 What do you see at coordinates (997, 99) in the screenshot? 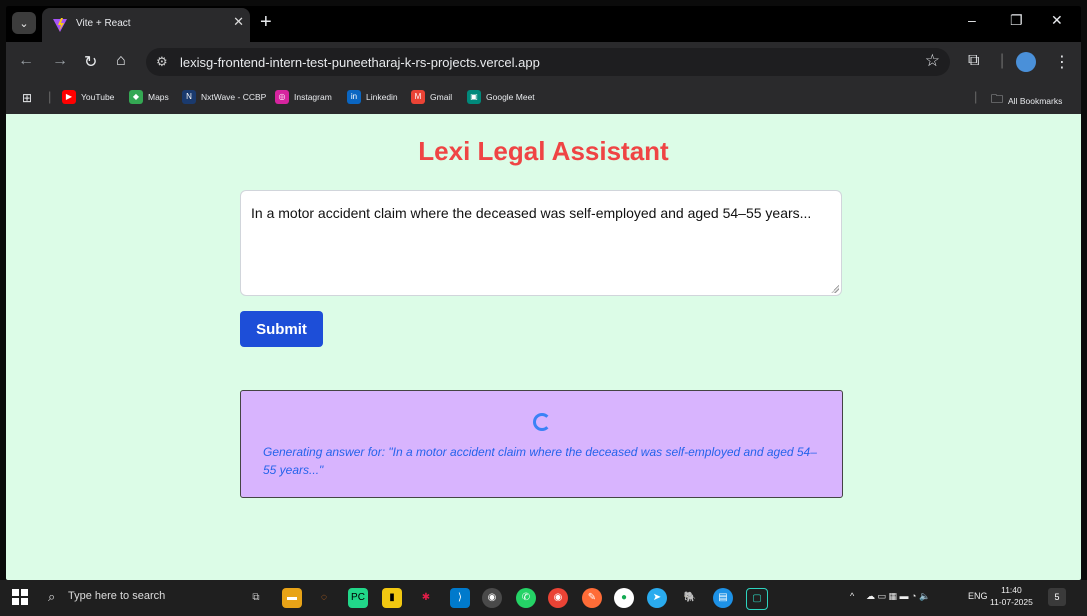
I see `folder-icon: 🗀` at bounding box center [997, 99].